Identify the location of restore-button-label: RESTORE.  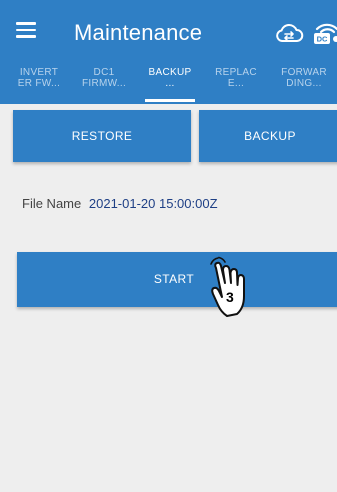
(102, 136).